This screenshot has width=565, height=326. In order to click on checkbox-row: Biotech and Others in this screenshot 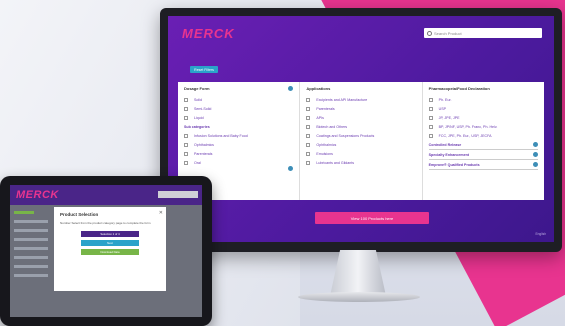, I will do `click(360, 126)`.